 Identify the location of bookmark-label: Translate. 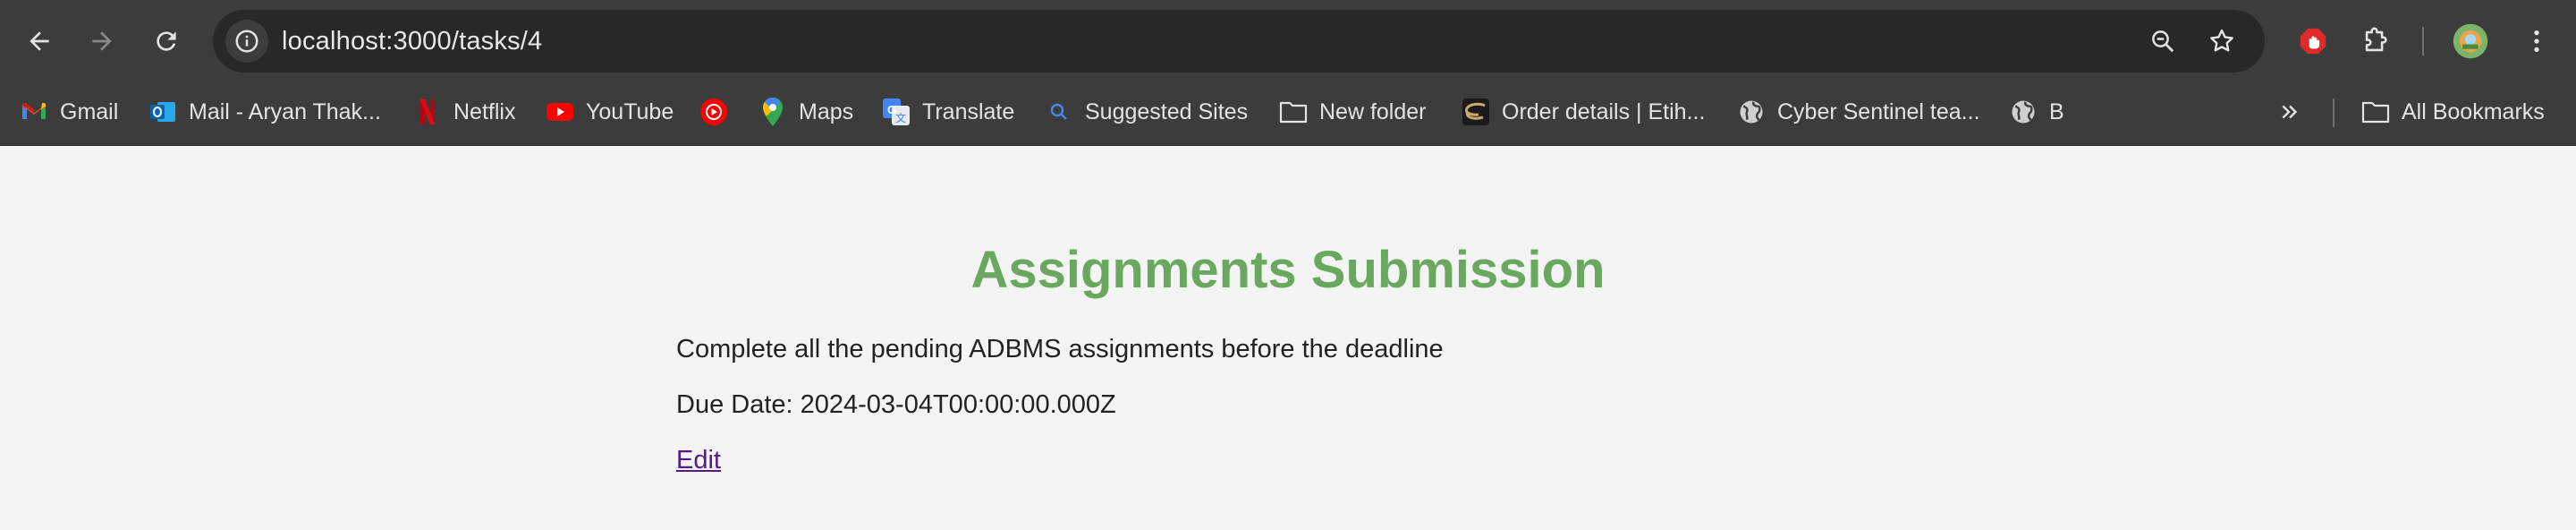
(968, 111).